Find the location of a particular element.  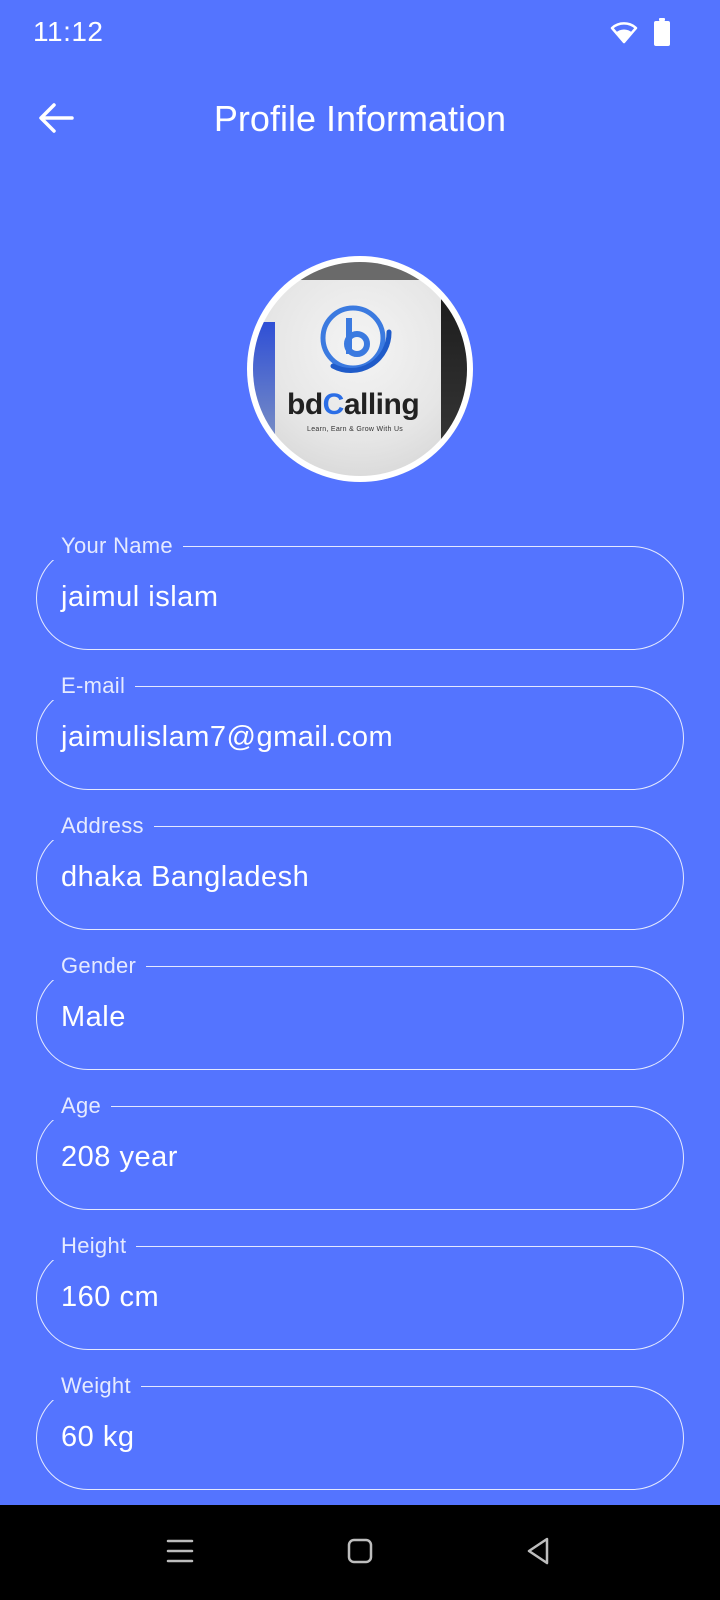

status-time: 11:12 is located at coordinates (68, 31).